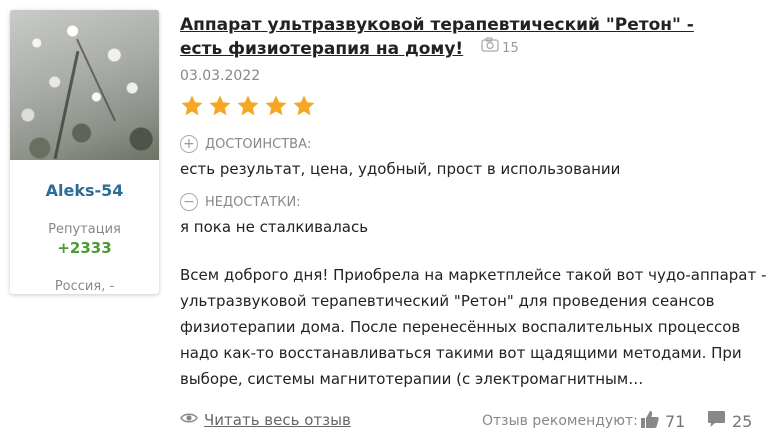  What do you see at coordinates (277, 420) in the screenshot?
I see `read-more-label: Читать весь отзыв` at bounding box center [277, 420].